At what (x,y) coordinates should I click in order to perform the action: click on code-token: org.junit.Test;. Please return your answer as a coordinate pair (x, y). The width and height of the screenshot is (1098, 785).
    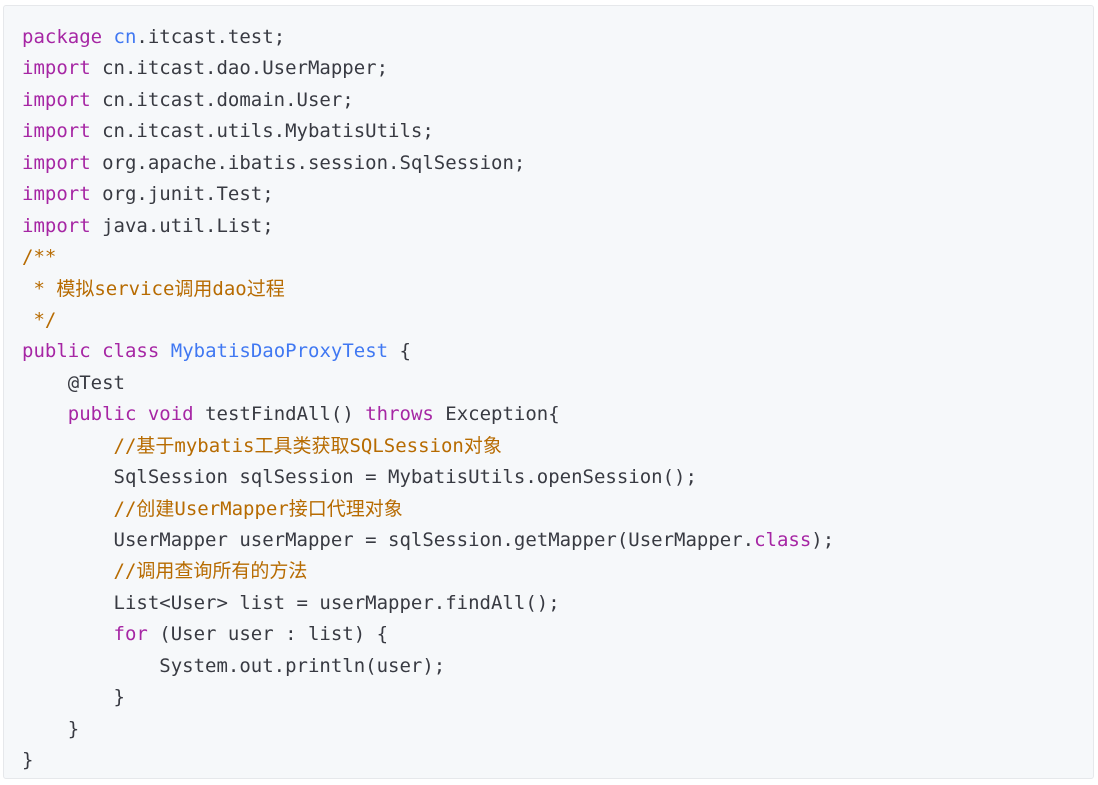
    Looking at the image, I should click on (182, 194).